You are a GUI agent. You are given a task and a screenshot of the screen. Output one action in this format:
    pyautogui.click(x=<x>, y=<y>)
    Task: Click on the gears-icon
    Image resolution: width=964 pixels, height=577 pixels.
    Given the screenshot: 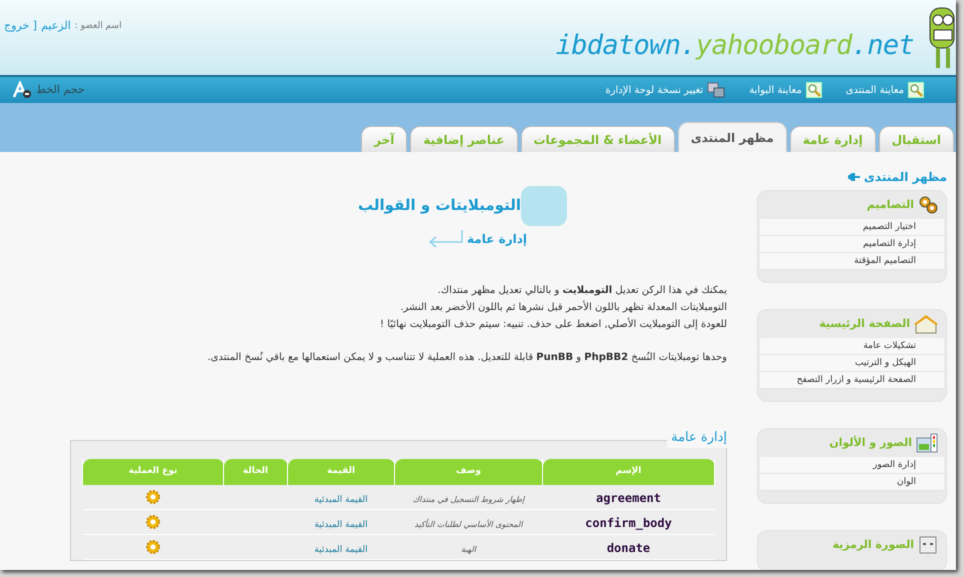 What is the action you would take?
    pyautogui.click(x=928, y=205)
    